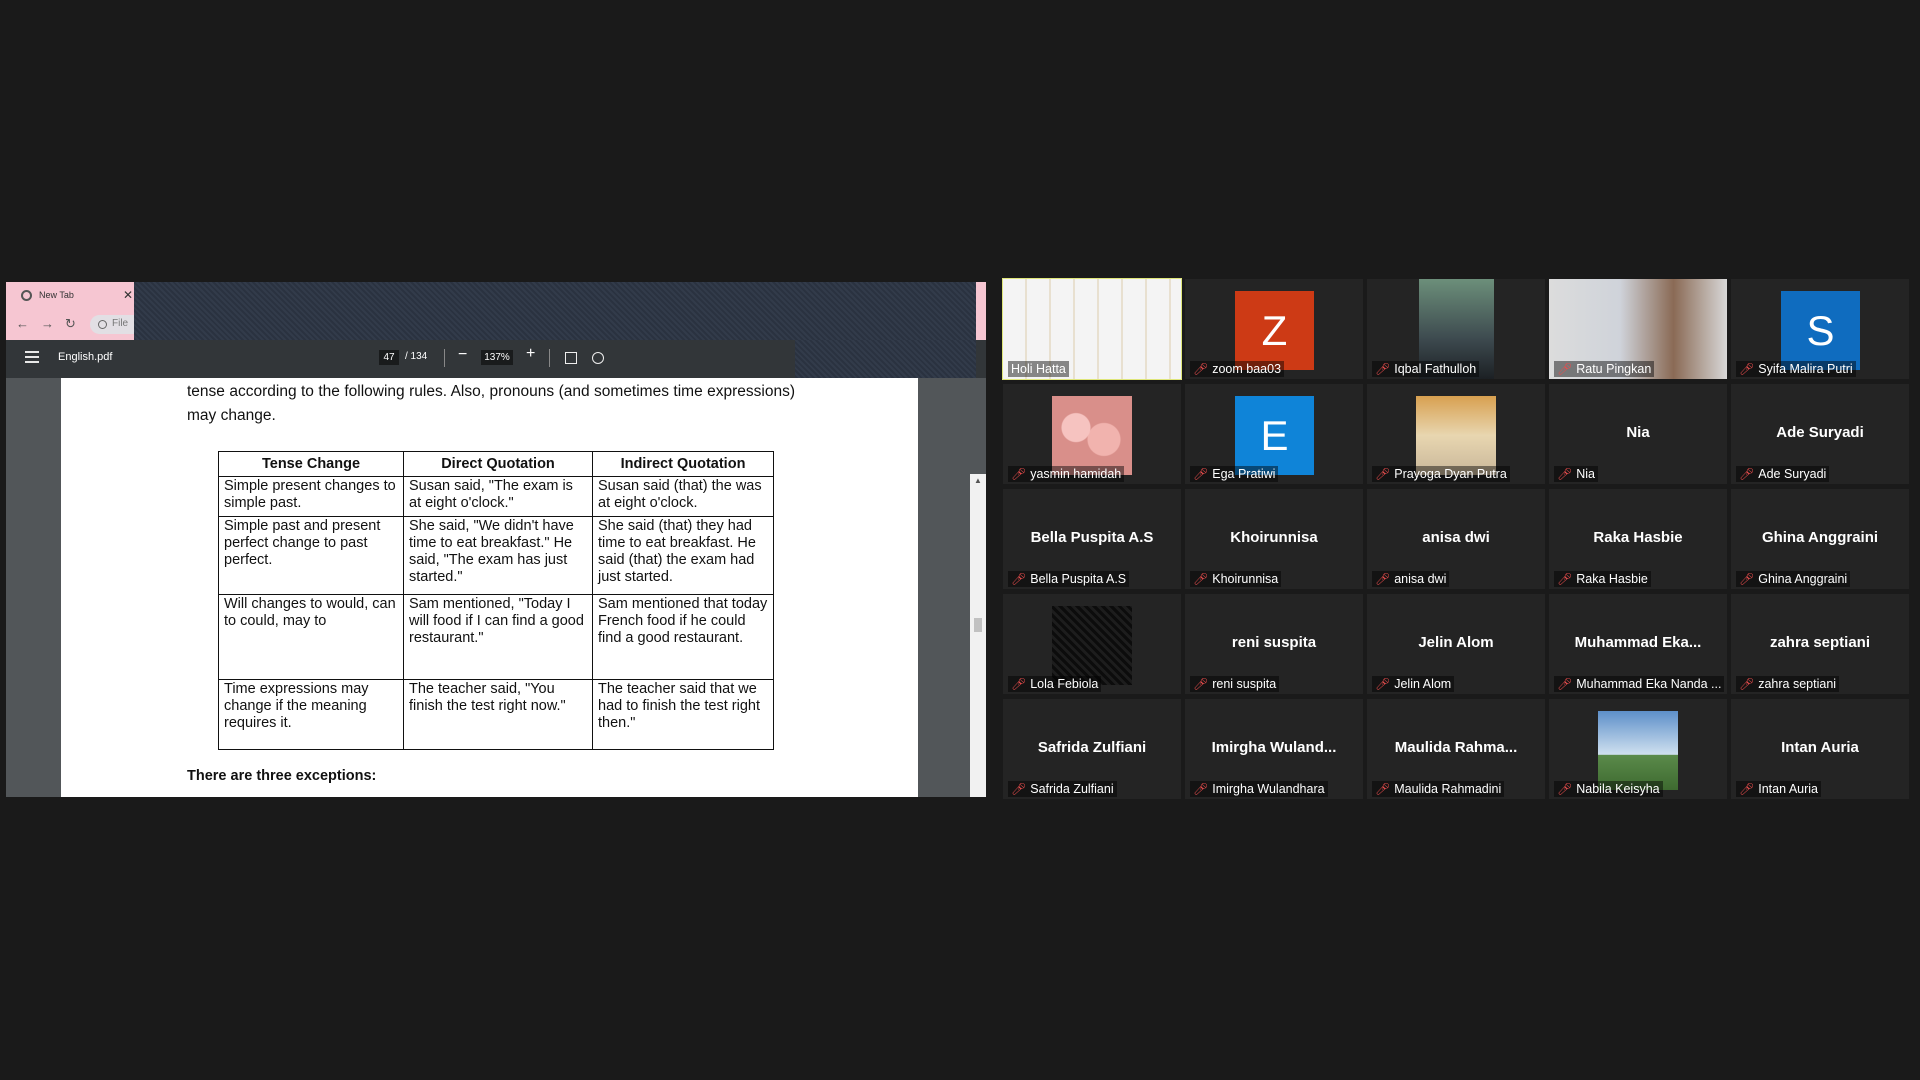  Describe the element at coordinates (32, 357) in the screenshot. I see `menu-icon` at that location.